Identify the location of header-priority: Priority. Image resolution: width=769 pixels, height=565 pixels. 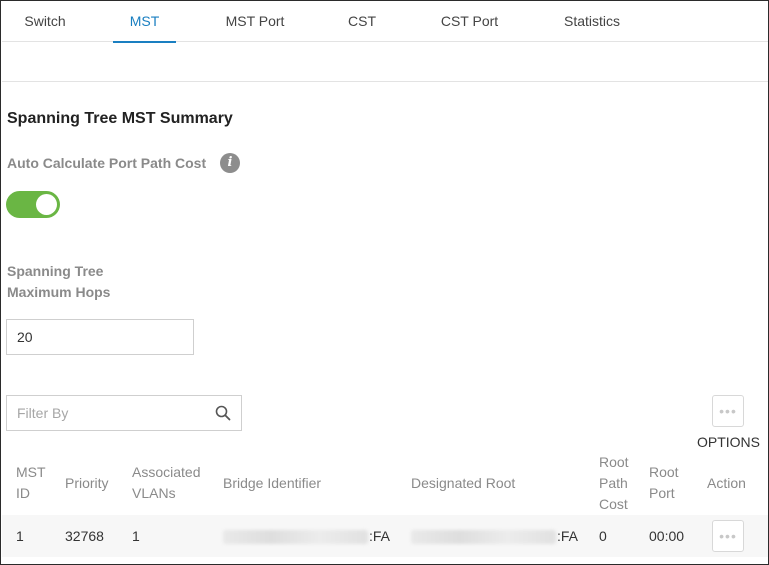
(87, 483).